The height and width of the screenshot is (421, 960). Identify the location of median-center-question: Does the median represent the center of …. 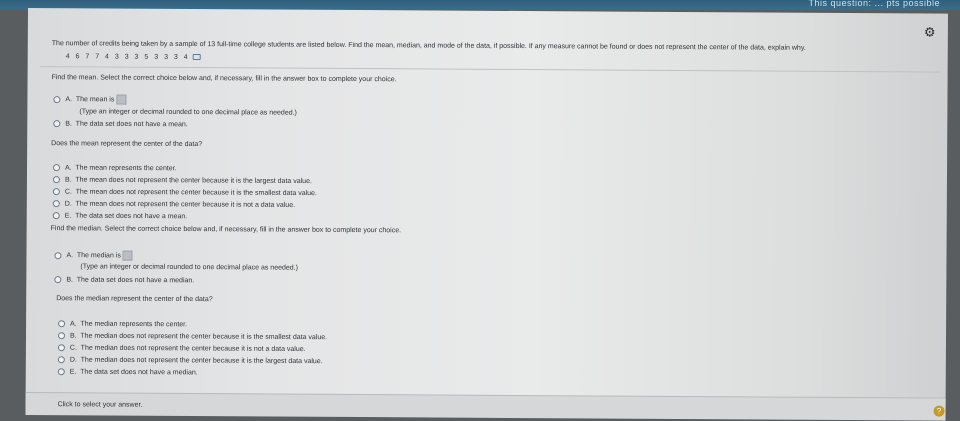
(134, 299).